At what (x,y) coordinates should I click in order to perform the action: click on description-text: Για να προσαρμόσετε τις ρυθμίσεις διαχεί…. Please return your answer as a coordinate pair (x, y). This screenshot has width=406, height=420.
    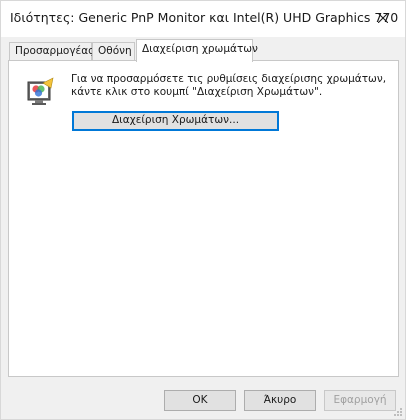
    Looking at the image, I should click on (229, 85).